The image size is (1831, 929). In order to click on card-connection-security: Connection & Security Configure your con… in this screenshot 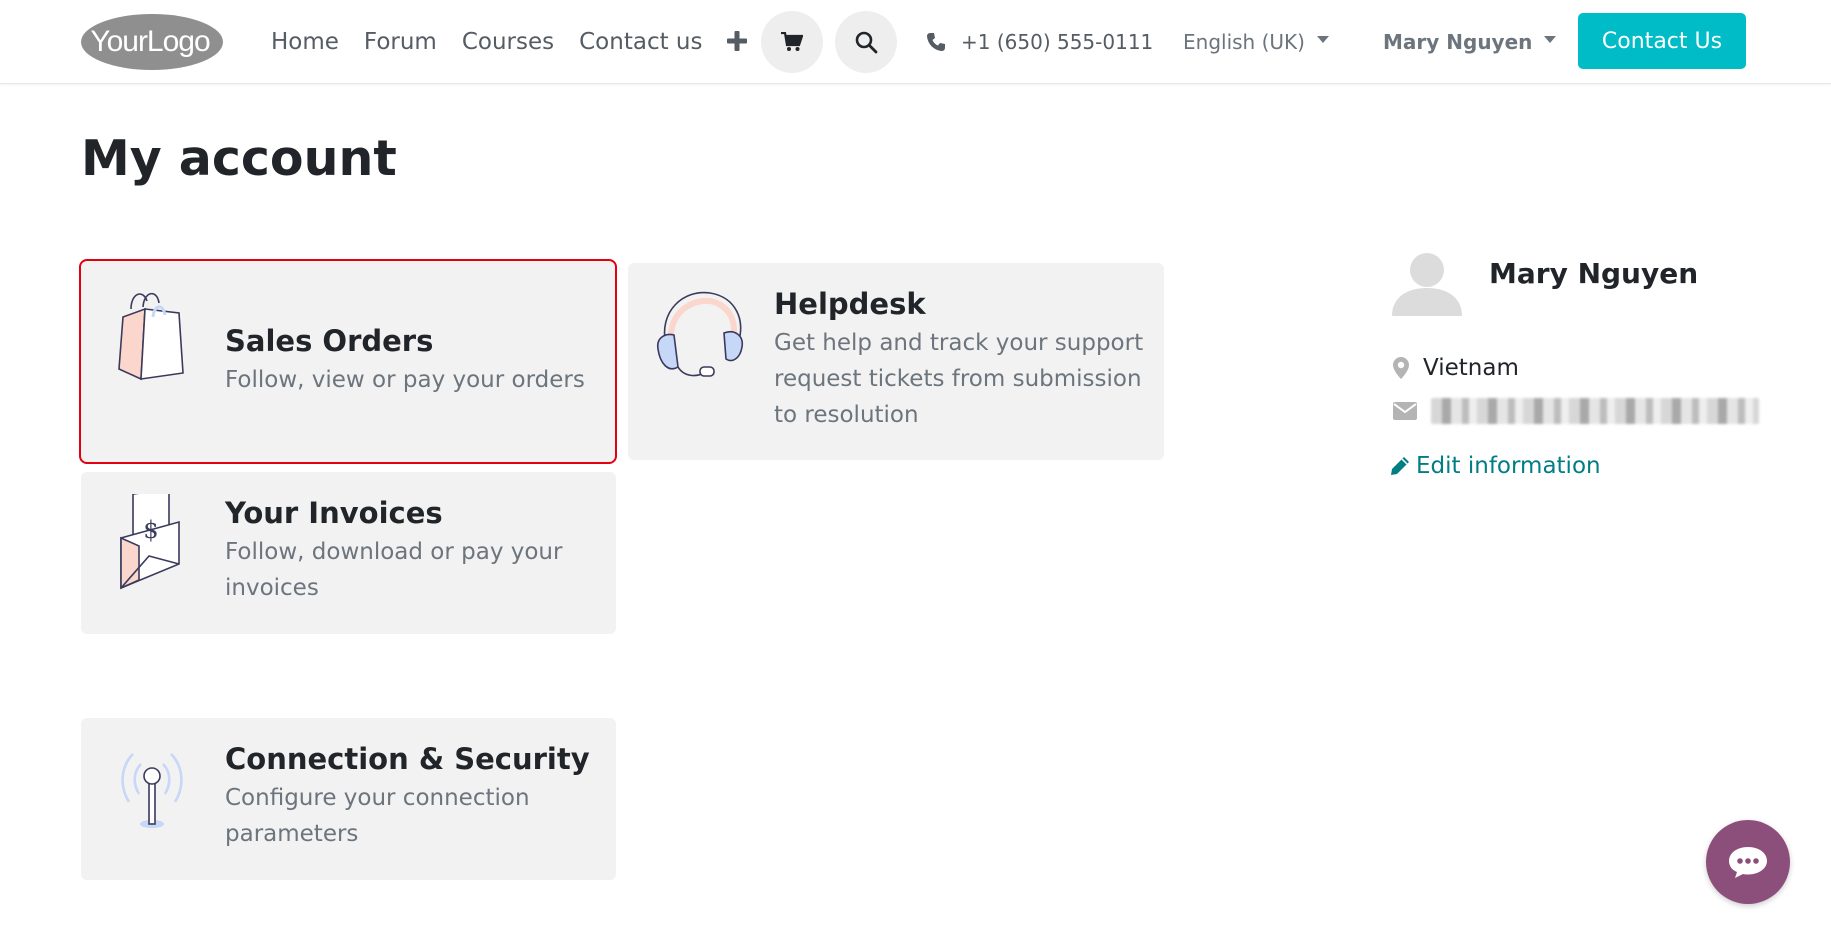, I will do `click(348, 799)`.